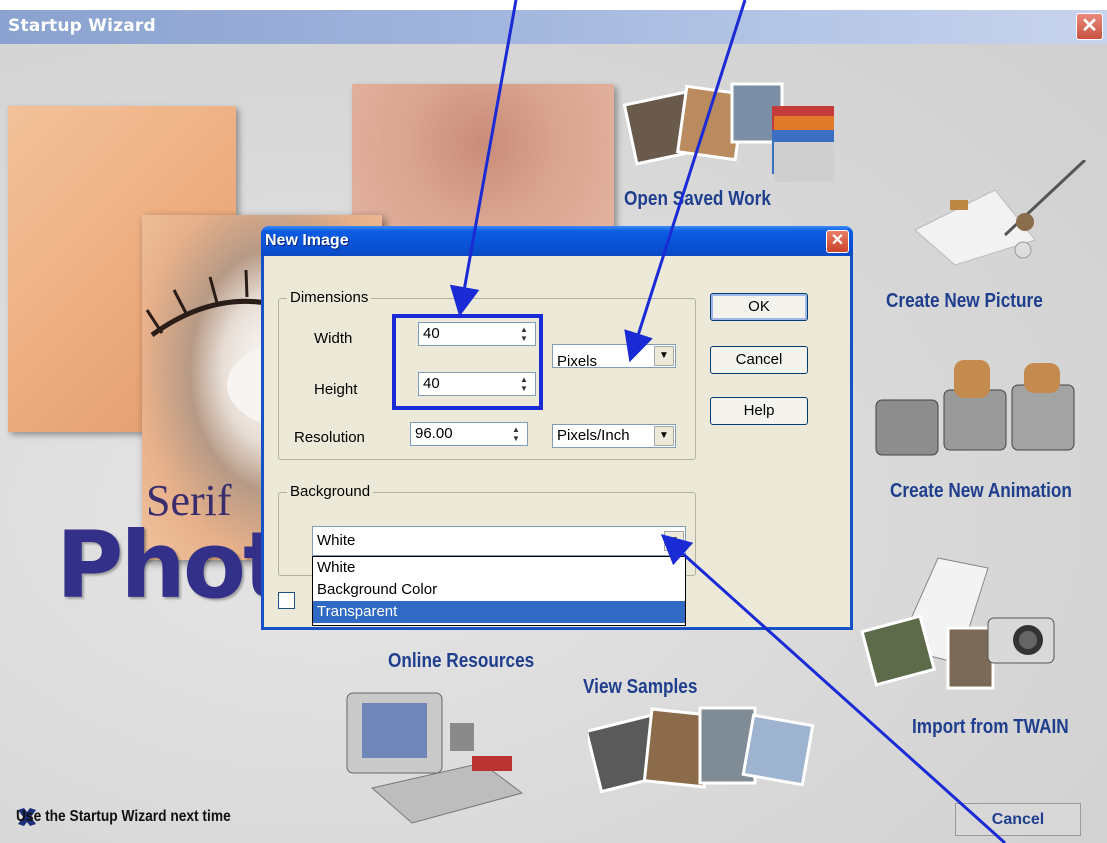 This screenshot has width=1107, height=843. Describe the element at coordinates (329, 437) in the screenshot. I see `resolution-label: Resolution` at that location.